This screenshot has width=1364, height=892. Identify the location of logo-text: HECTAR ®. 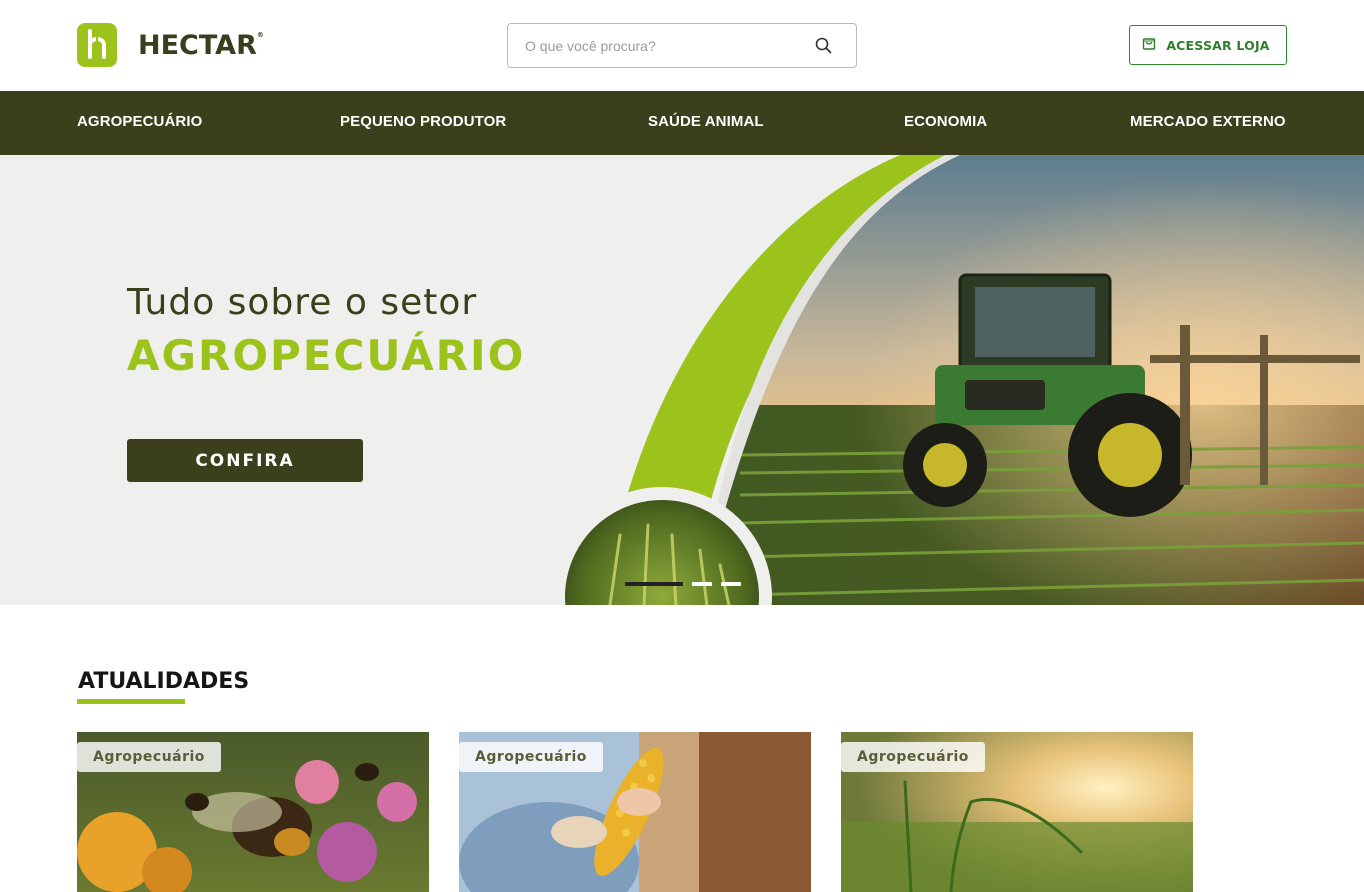
(201, 45).